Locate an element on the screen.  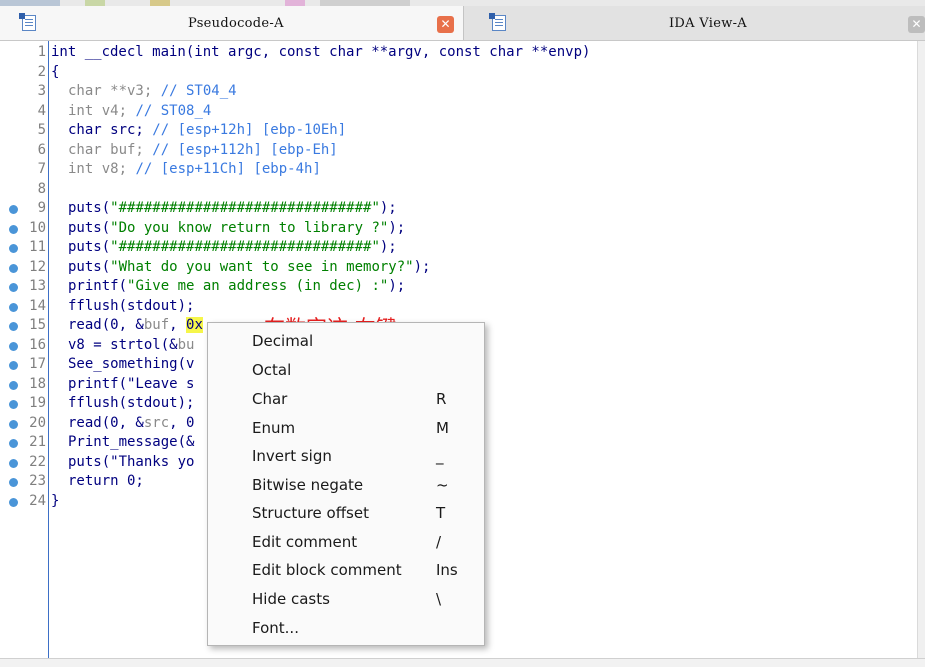
line-number: 2 is located at coordinates (41, 71).